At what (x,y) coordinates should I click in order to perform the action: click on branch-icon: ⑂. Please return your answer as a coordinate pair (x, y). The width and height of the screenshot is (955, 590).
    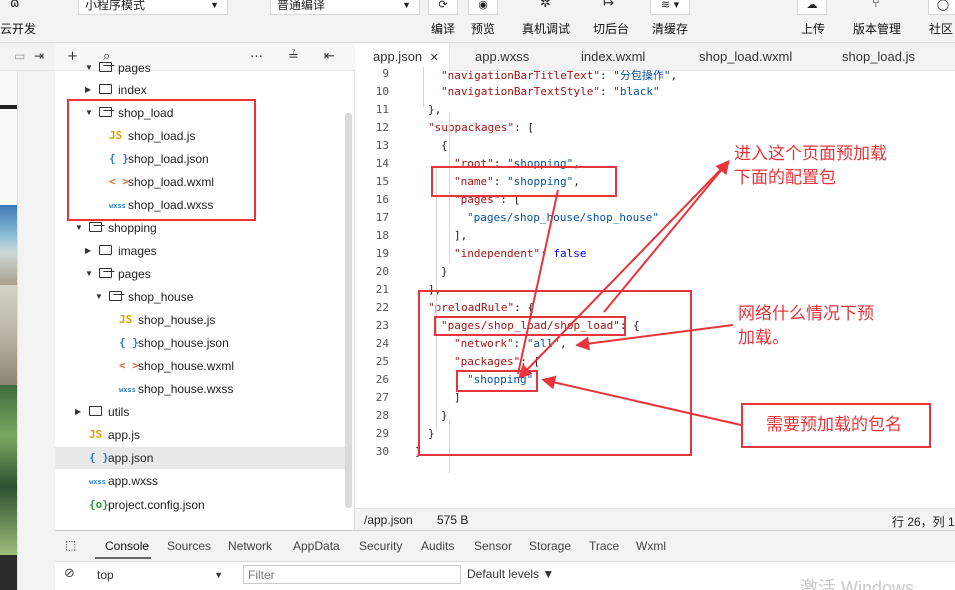
    Looking at the image, I should click on (876, 5).